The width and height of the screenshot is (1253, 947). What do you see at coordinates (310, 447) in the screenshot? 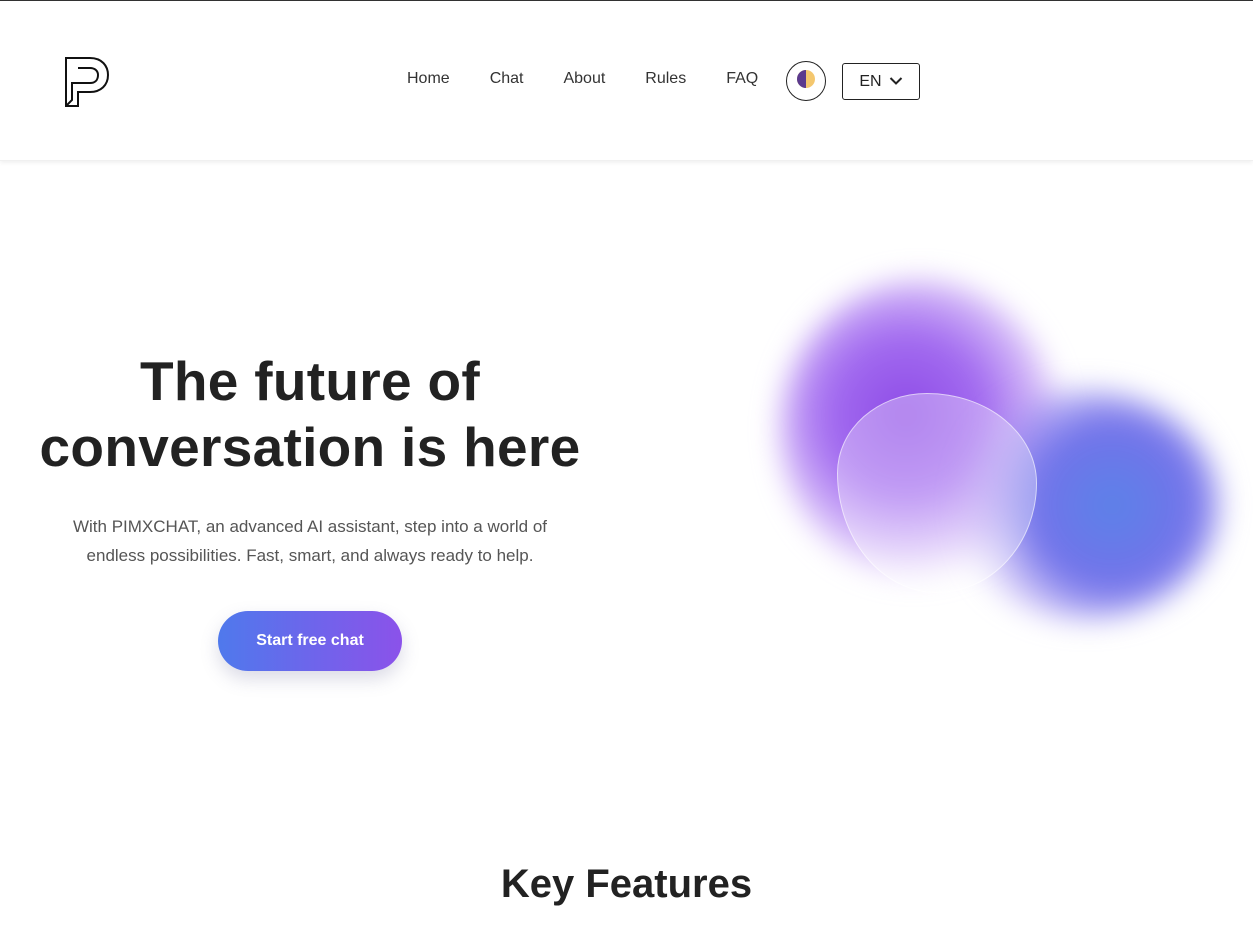
I see `hero-title-line2: conversation is here` at bounding box center [310, 447].